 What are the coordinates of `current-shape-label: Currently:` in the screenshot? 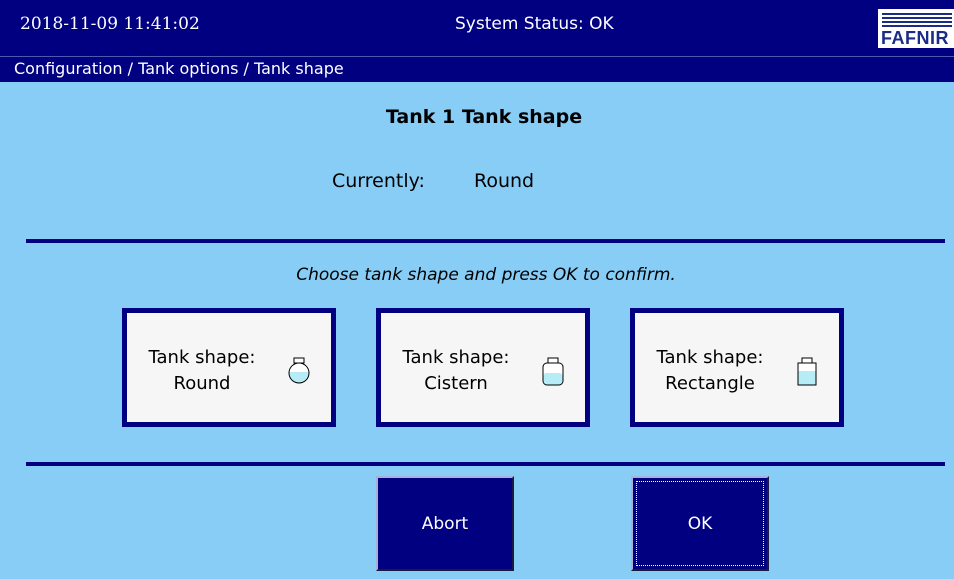 It's located at (378, 181).